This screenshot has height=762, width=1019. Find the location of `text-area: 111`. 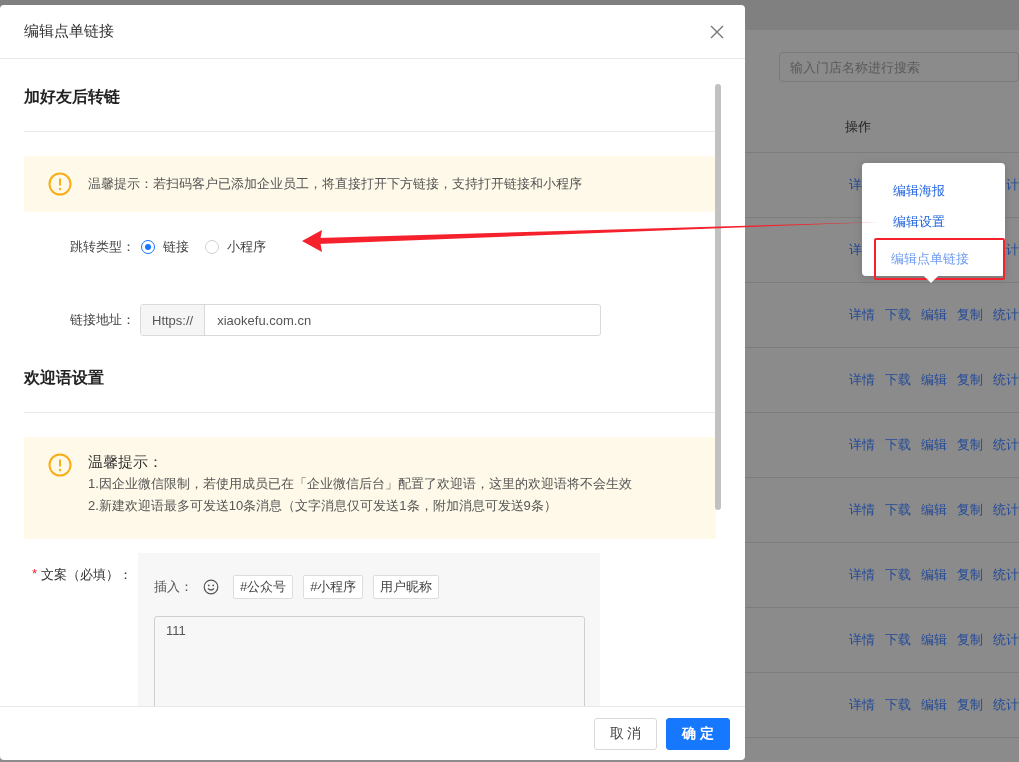

text-area: 111 is located at coordinates (369, 661).